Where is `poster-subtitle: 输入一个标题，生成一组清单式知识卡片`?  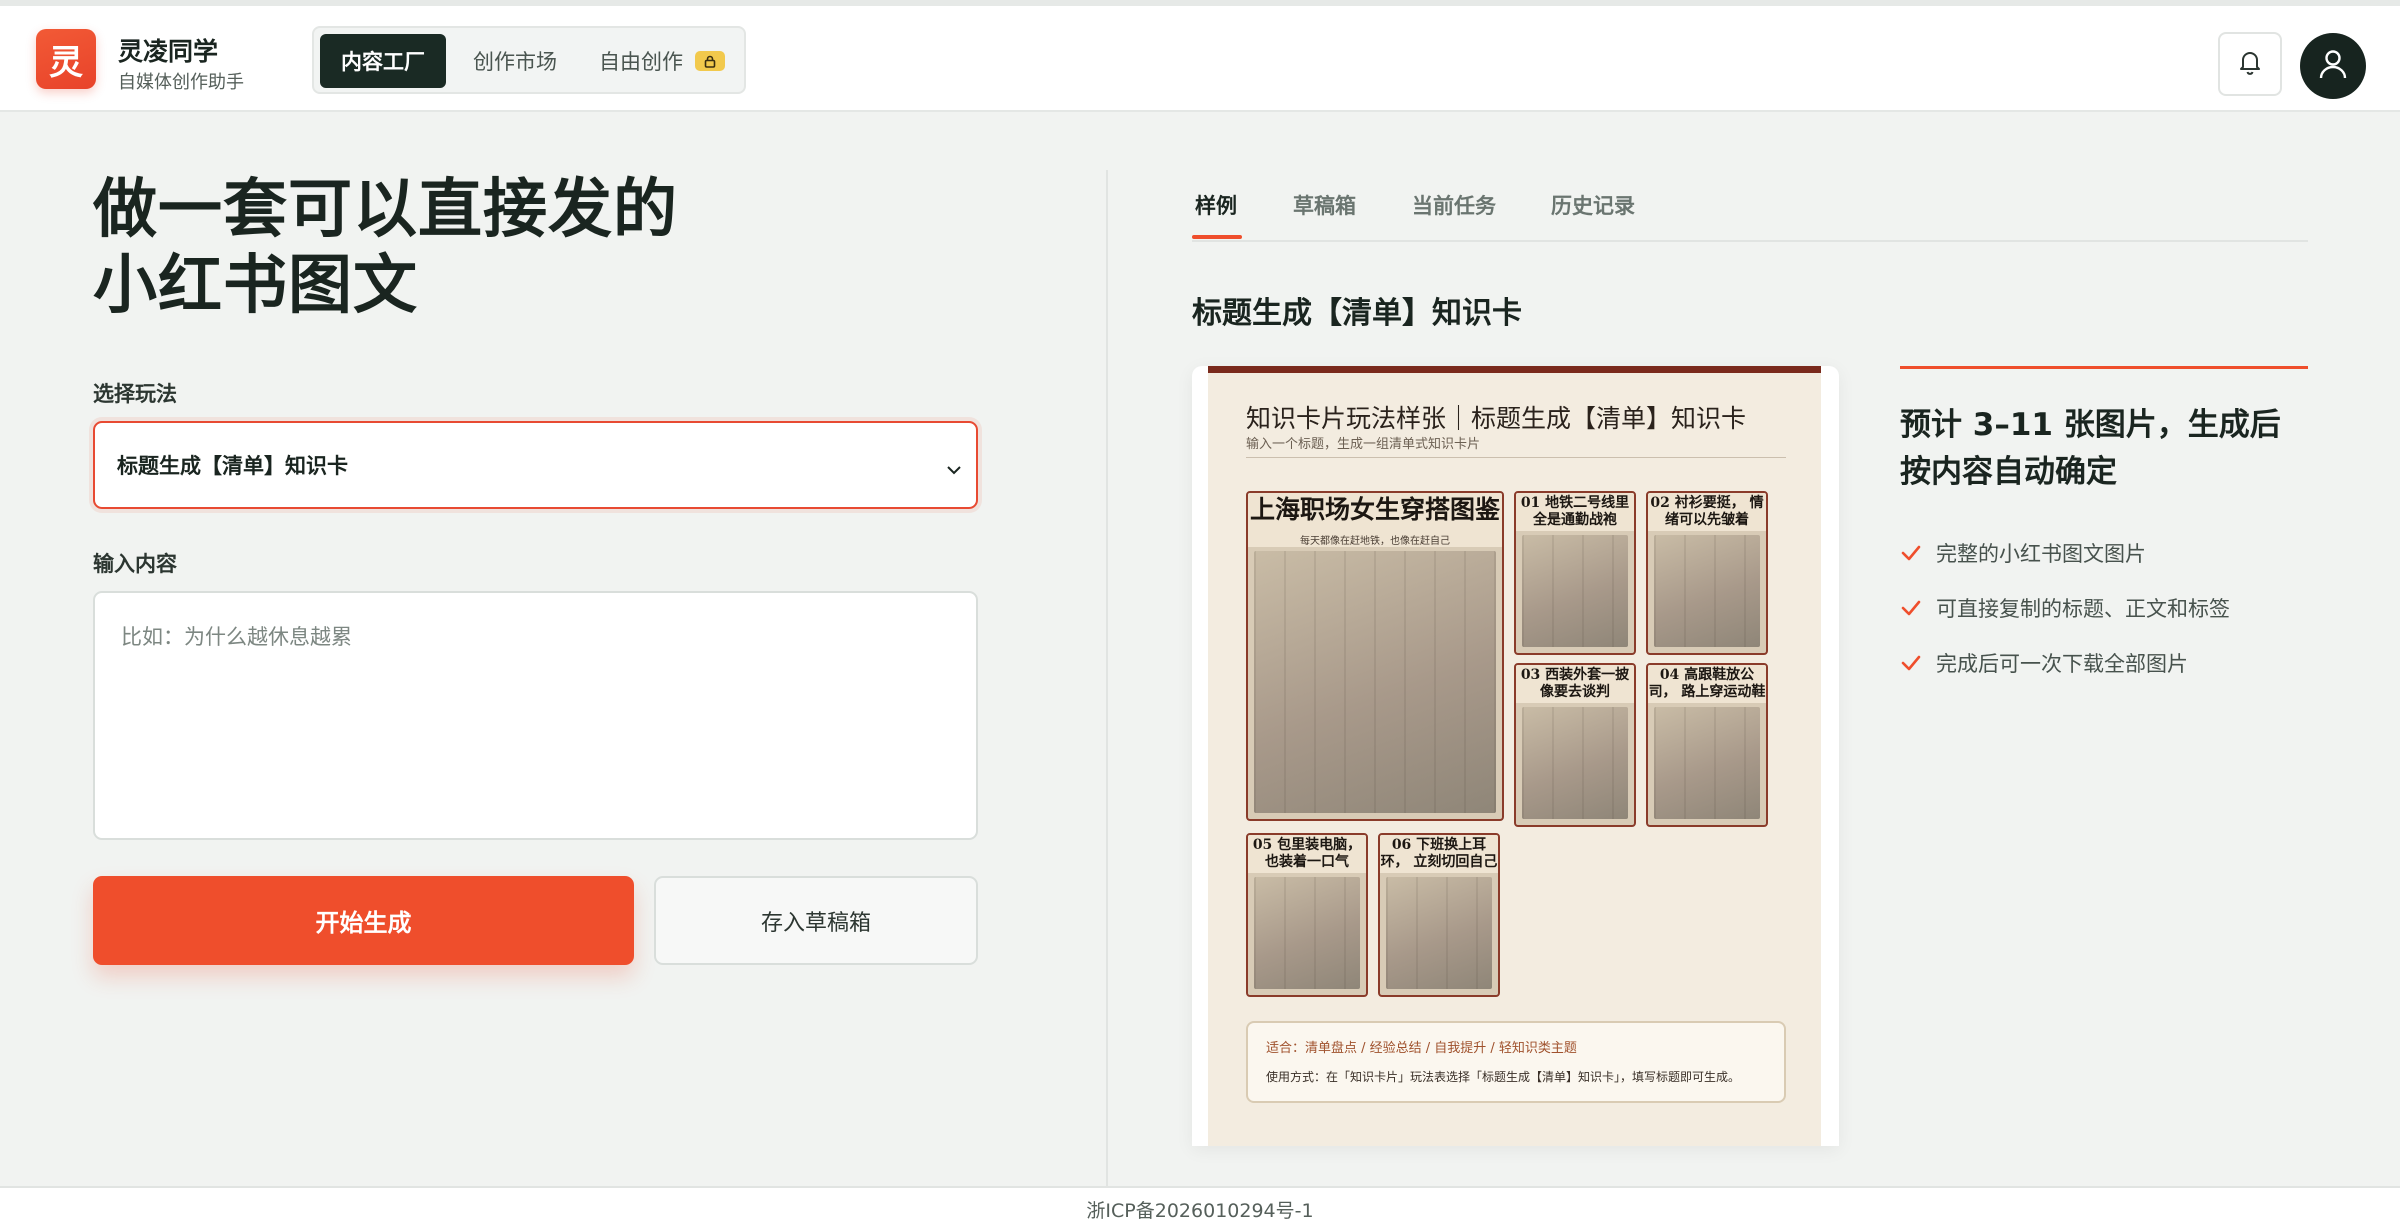 poster-subtitle: 输入一个标题，生成一组清单式知识卡片 is located at coordinates (1363, 444).